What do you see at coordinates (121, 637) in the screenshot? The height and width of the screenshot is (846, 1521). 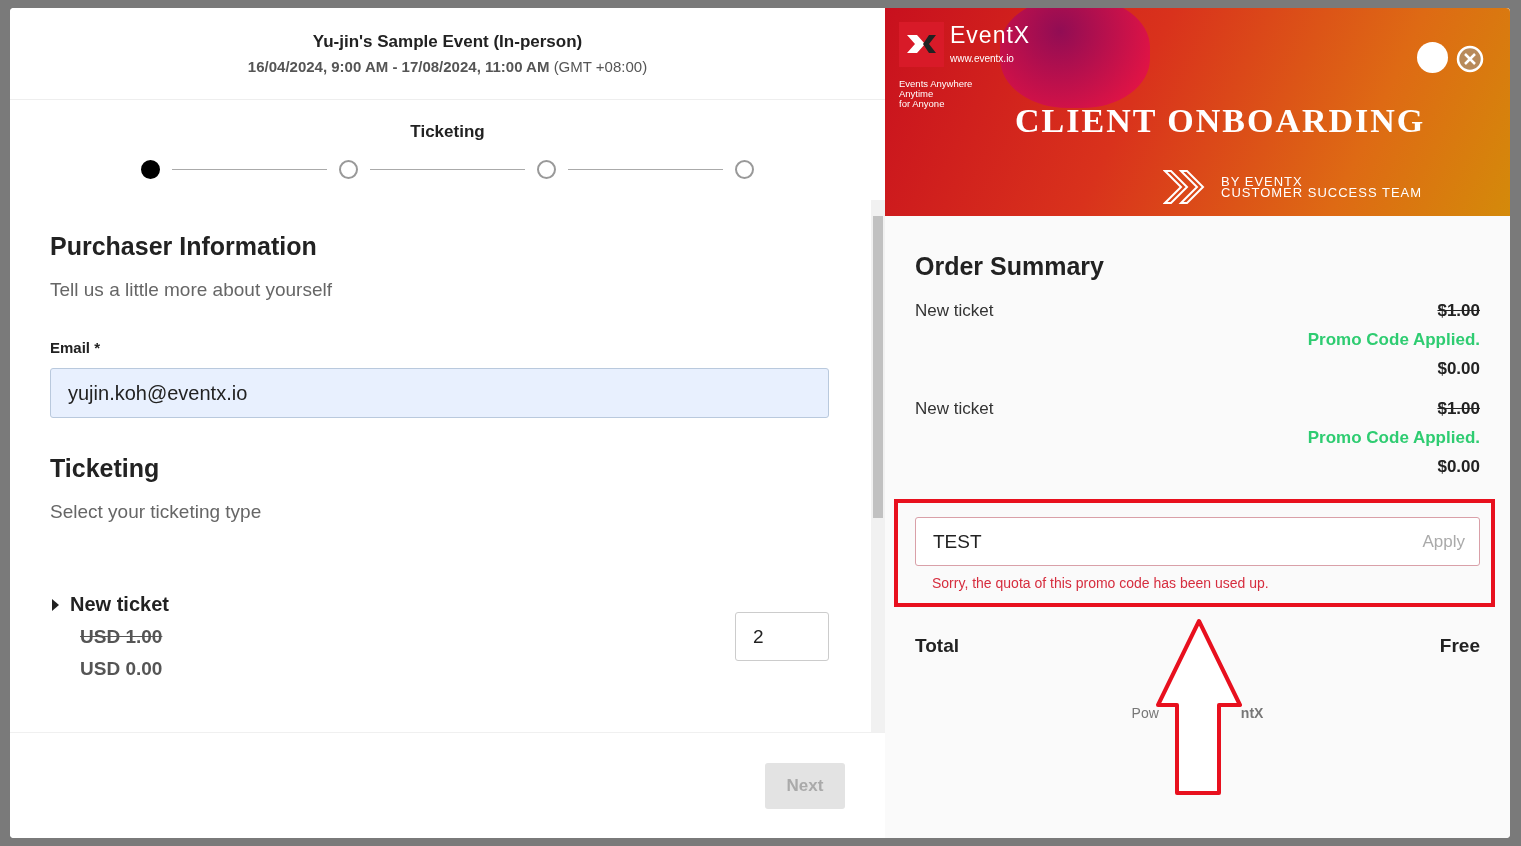 I see `original-price: USD 1.00` at bounding box center [121, 637].